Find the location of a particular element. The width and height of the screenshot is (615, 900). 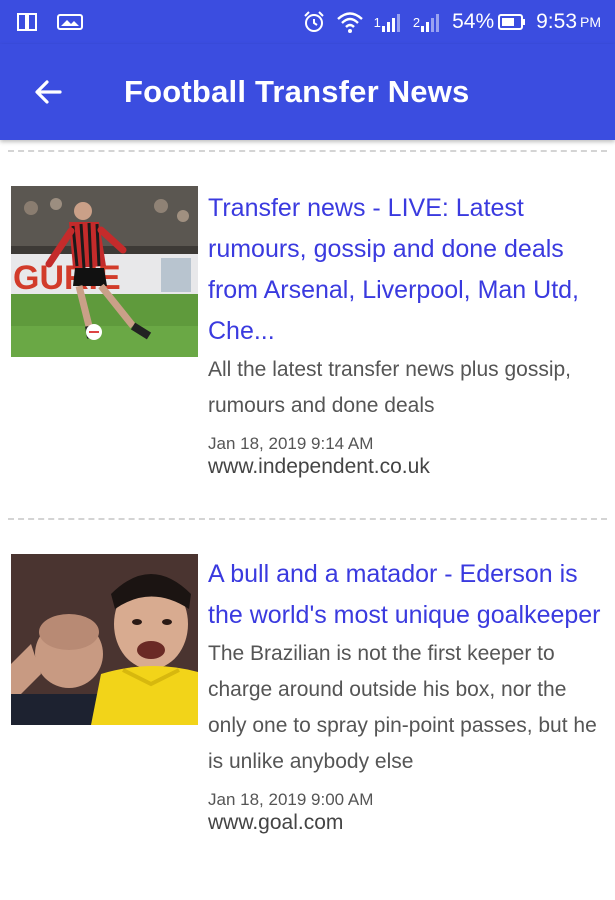

battery-percent: 54% is located at coordinates (473, 21).